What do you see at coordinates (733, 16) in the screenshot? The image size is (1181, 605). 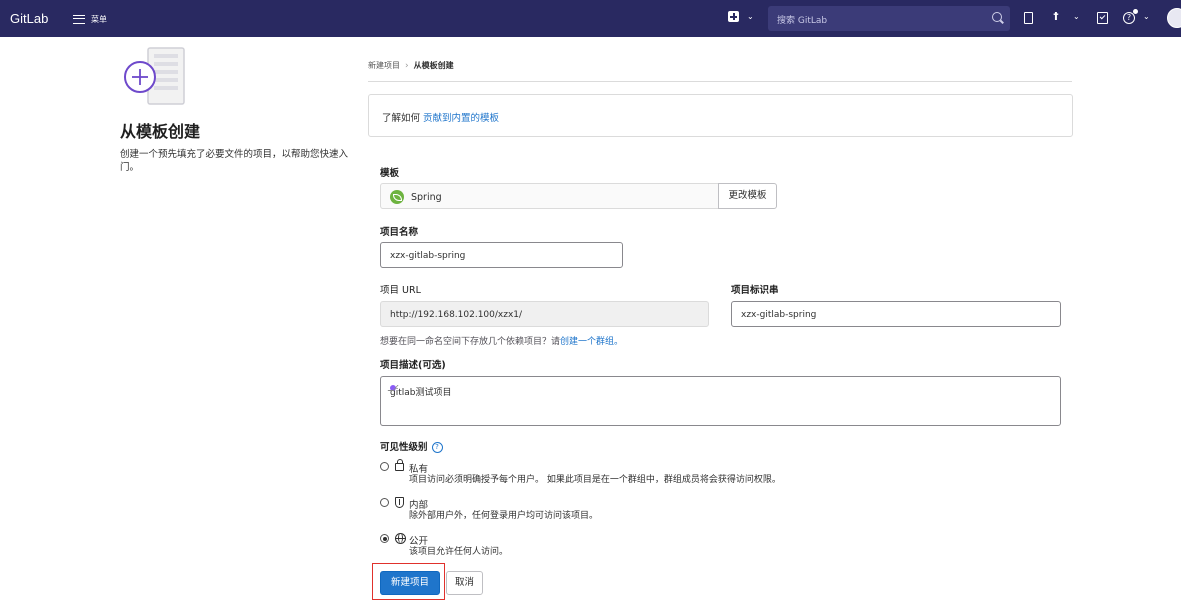 I see `plus-square-icon` at bounding box center [733, 16].